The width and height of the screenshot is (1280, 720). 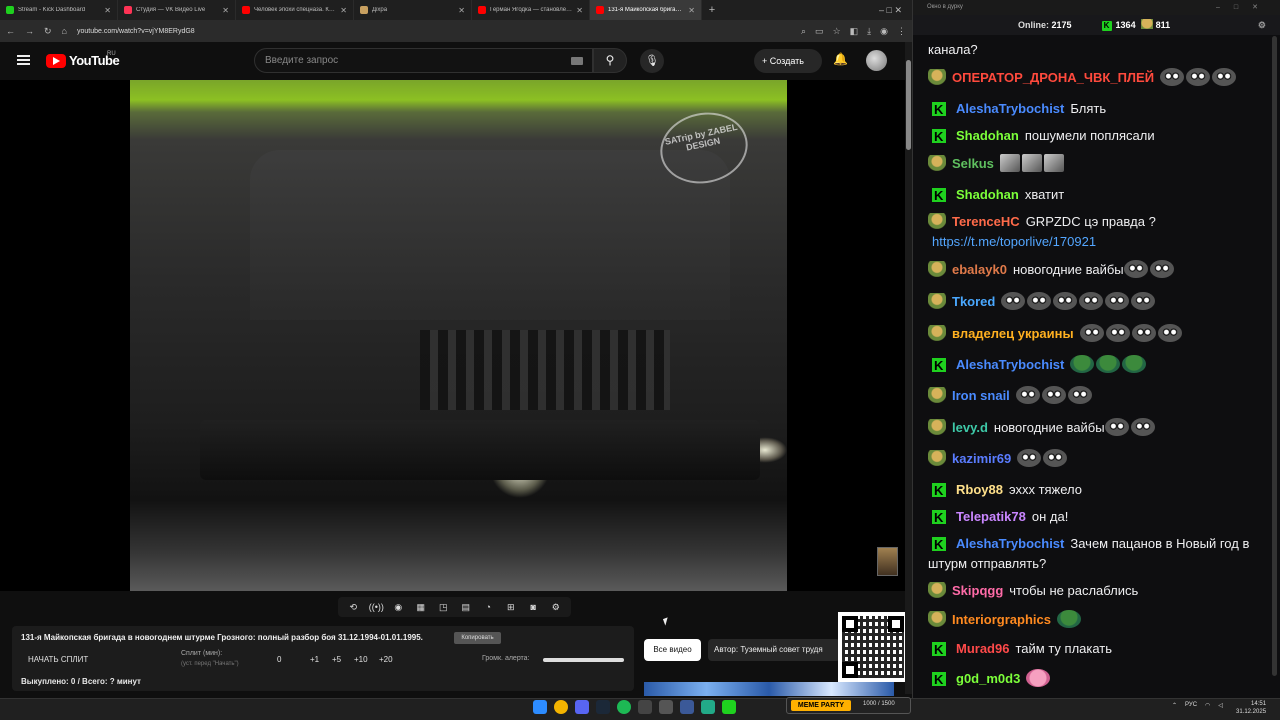 I want to click on steam-icon, so click(x=603, y=707).